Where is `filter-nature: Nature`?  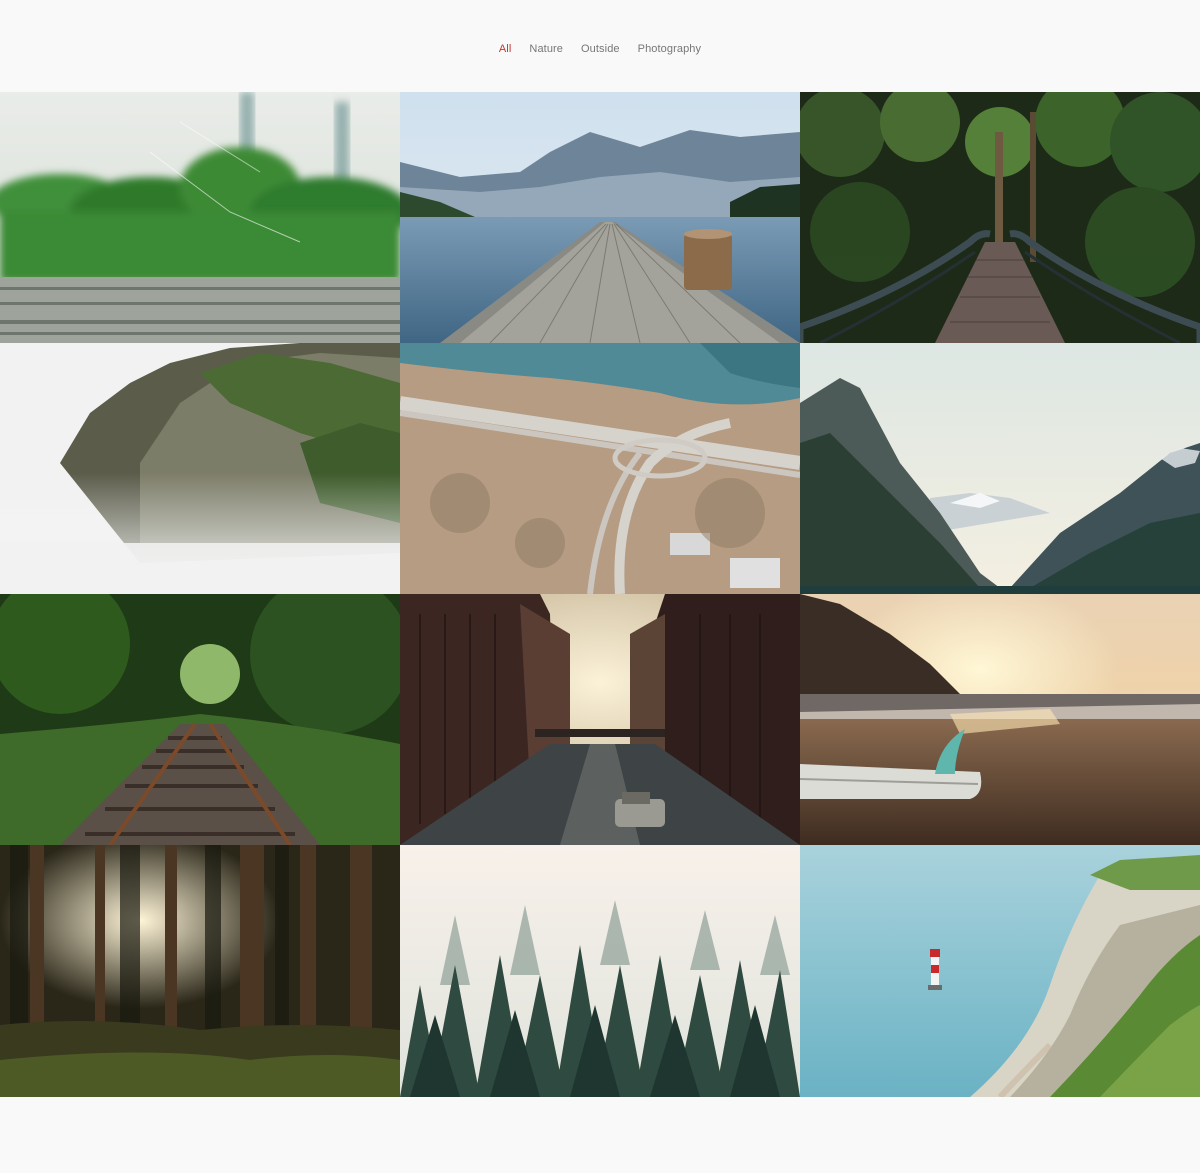
filter-nature: Nature is located at coordinates (546, 49).